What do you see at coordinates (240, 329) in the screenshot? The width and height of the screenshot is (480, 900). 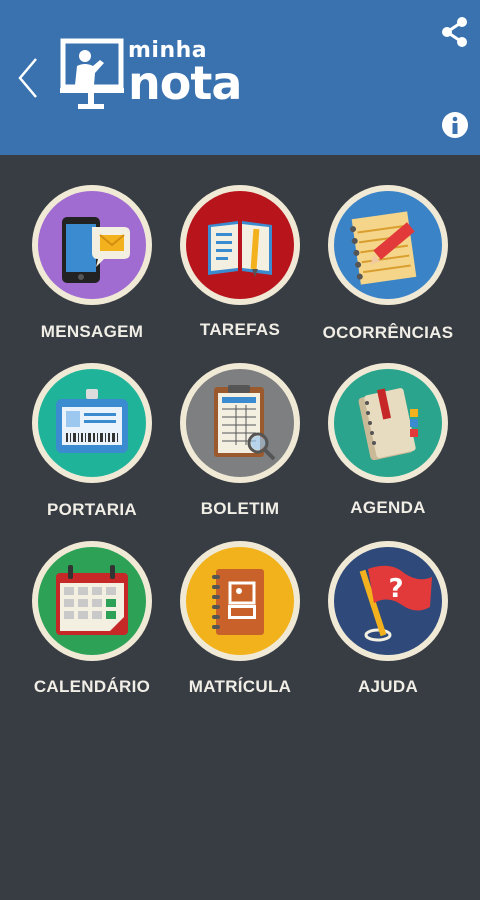 I see `menu-label: TAREFAS` at bounding box center [240, 329].